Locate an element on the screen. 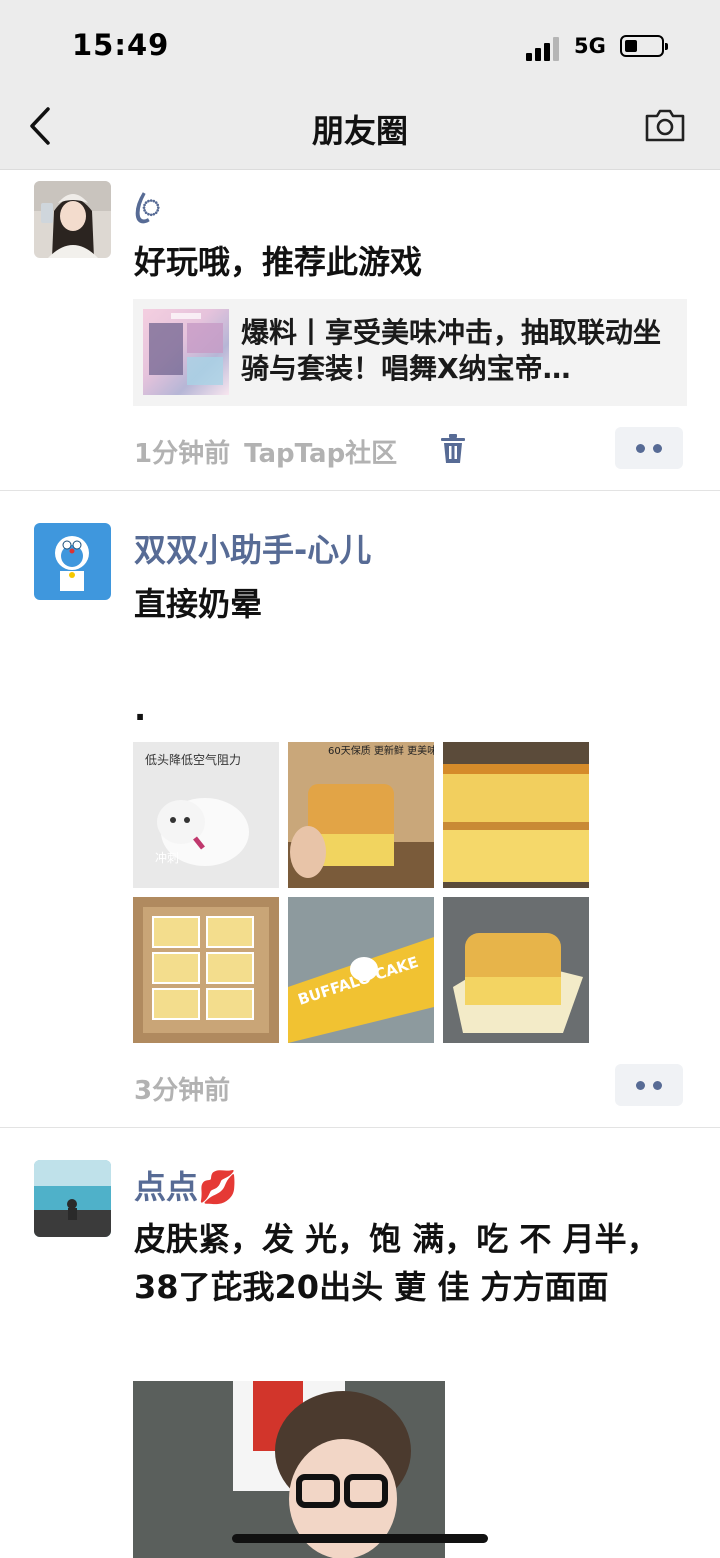 The height and width of the screenshot is (1558, 720). post-image: 低头降低空气阻力 冲刺 is located at coordinates (206, 815).